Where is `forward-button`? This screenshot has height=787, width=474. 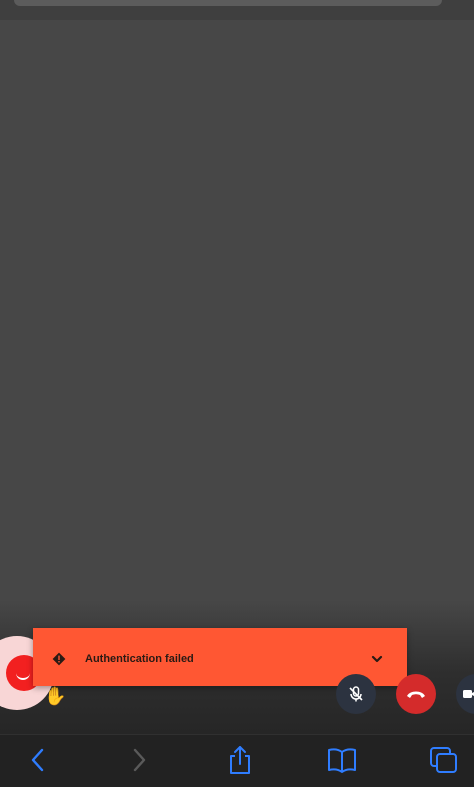 forward-button is located at coordinates (139, 760).